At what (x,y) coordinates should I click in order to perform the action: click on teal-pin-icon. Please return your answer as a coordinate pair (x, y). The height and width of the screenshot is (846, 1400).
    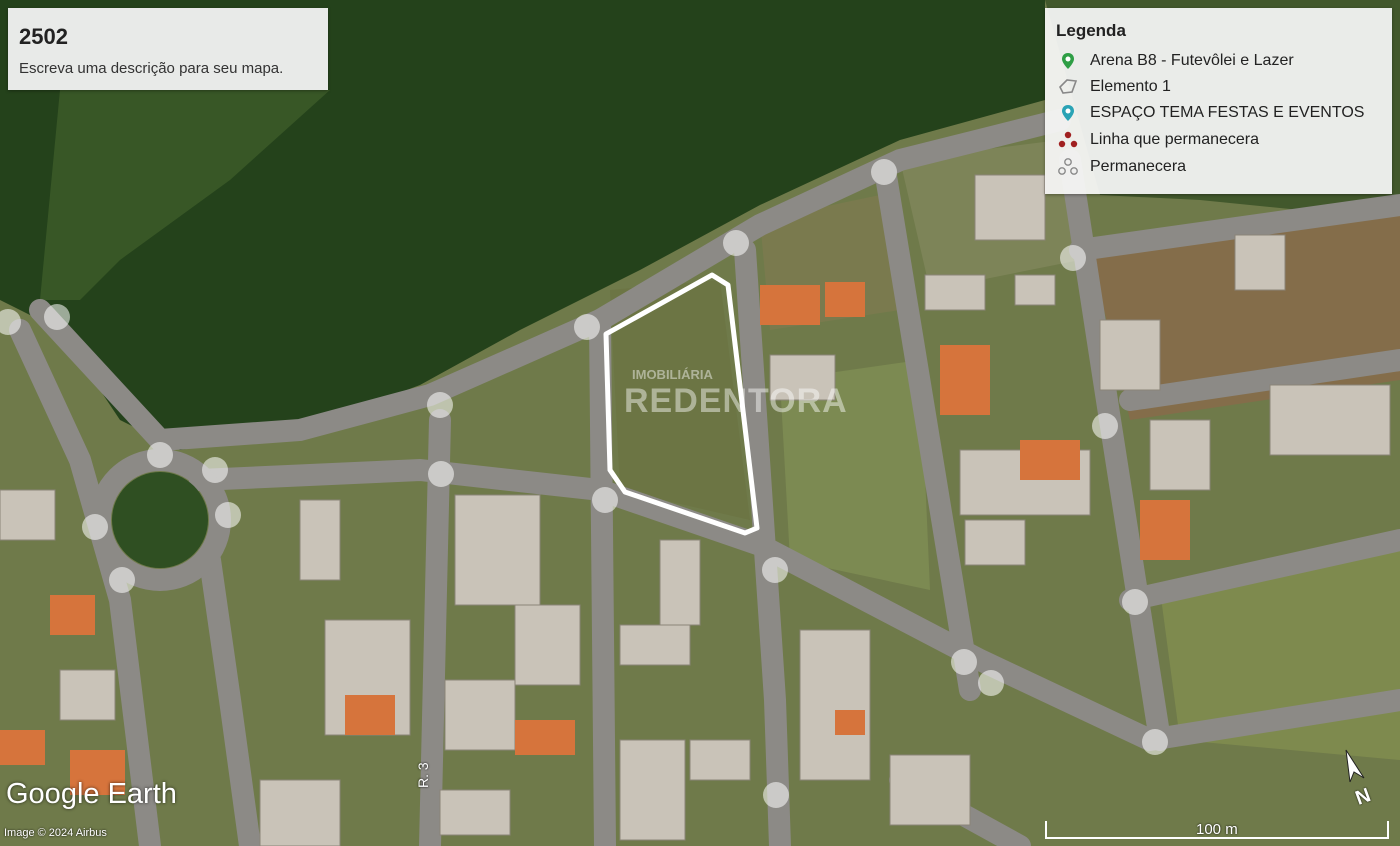
    Looking at the image, I should click on (1068, 113).